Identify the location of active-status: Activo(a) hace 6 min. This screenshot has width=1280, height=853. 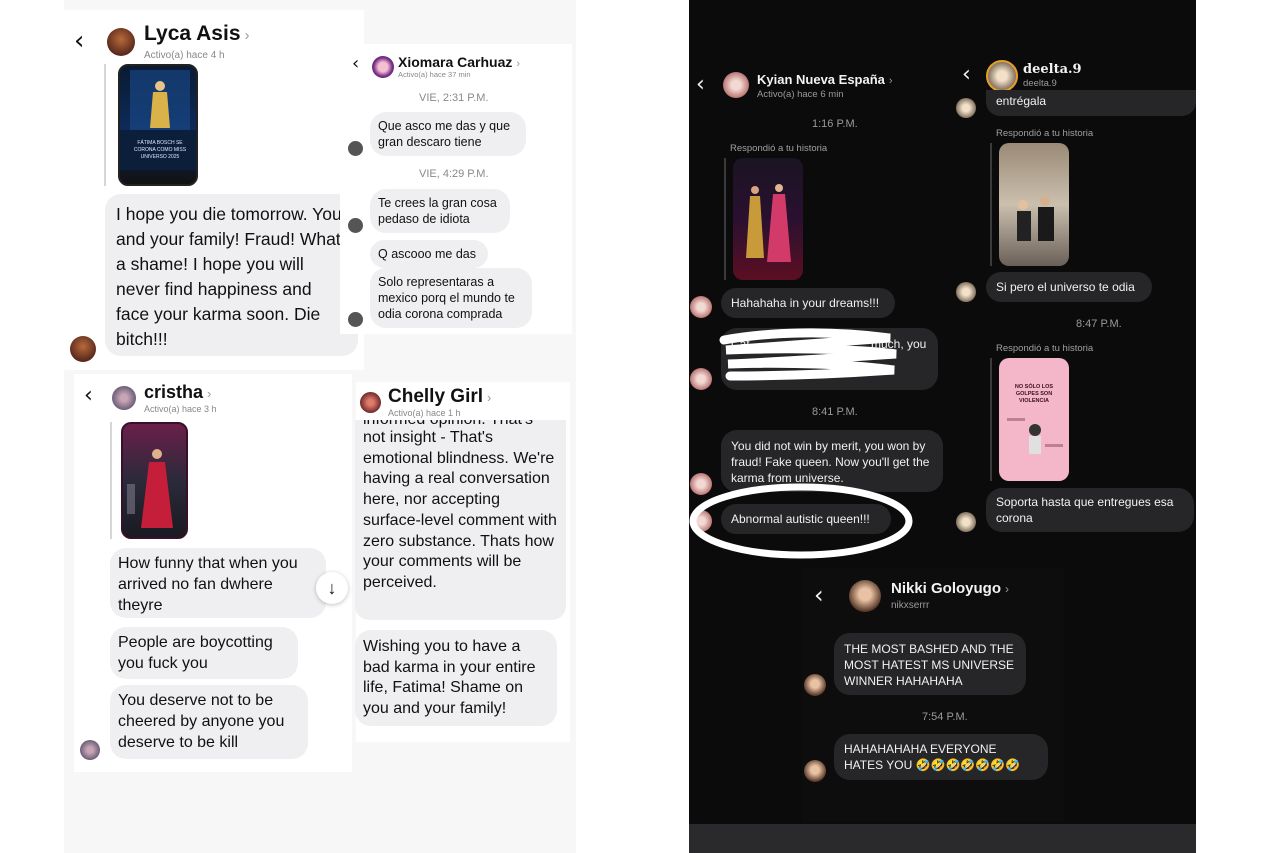
(800, 94).